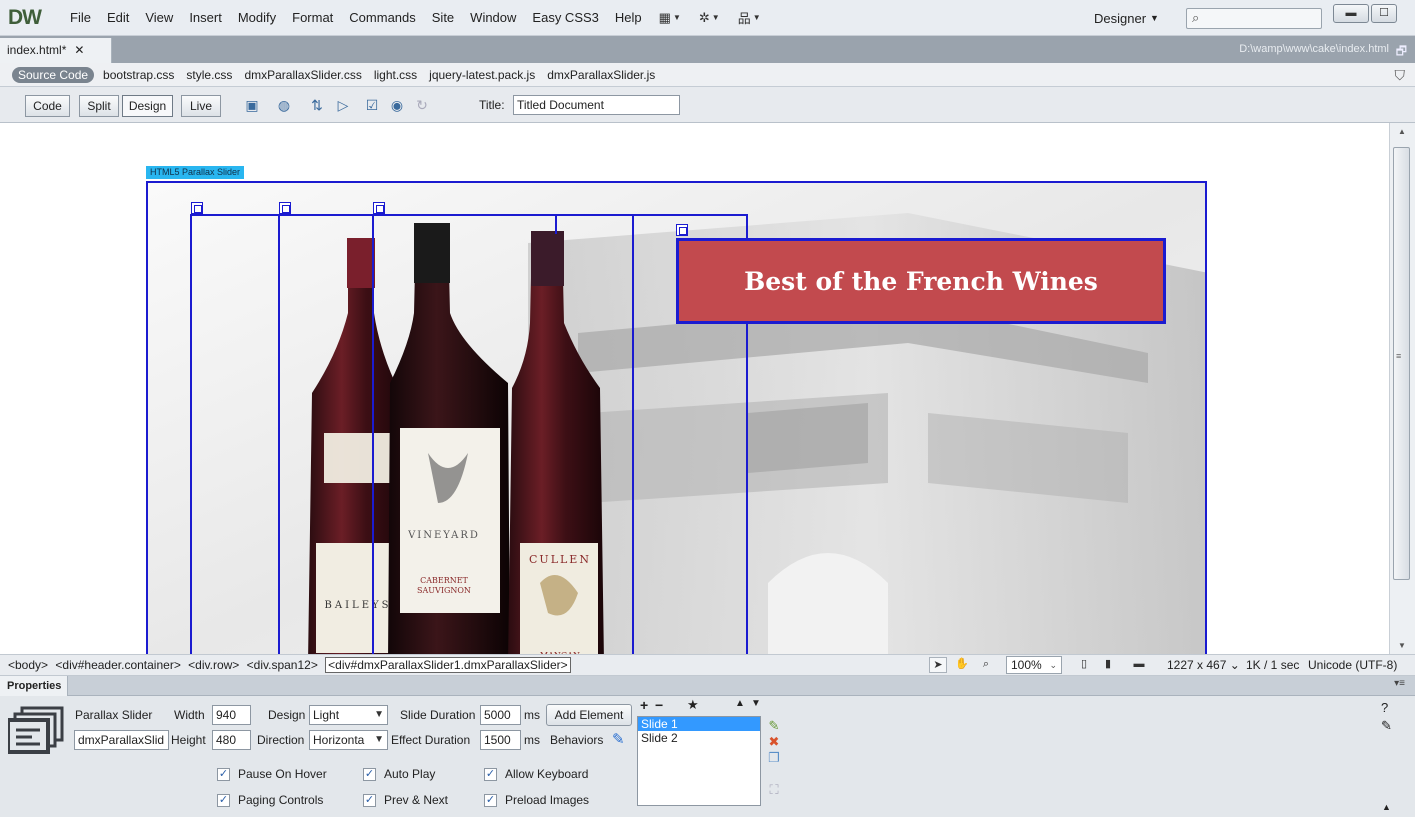 The width and height of the screenshot is (1415, 817). What do you see at coordinates (147, 106) in the screenshot?
I see `design-view-button: Design` at bounding box center [147, 106].